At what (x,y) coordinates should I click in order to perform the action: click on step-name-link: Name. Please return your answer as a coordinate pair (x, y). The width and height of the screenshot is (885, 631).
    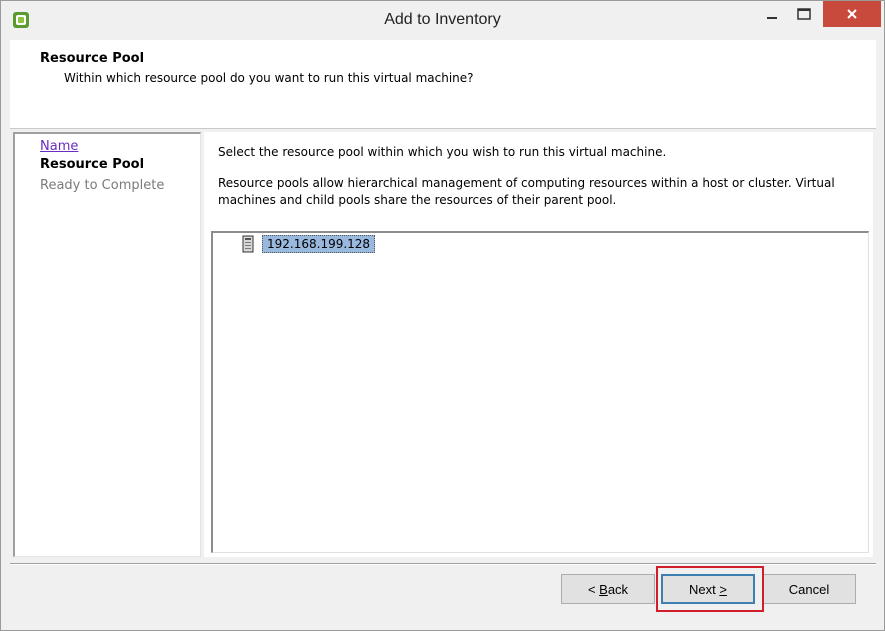
    Looking at the image, I should click on (59, 146).